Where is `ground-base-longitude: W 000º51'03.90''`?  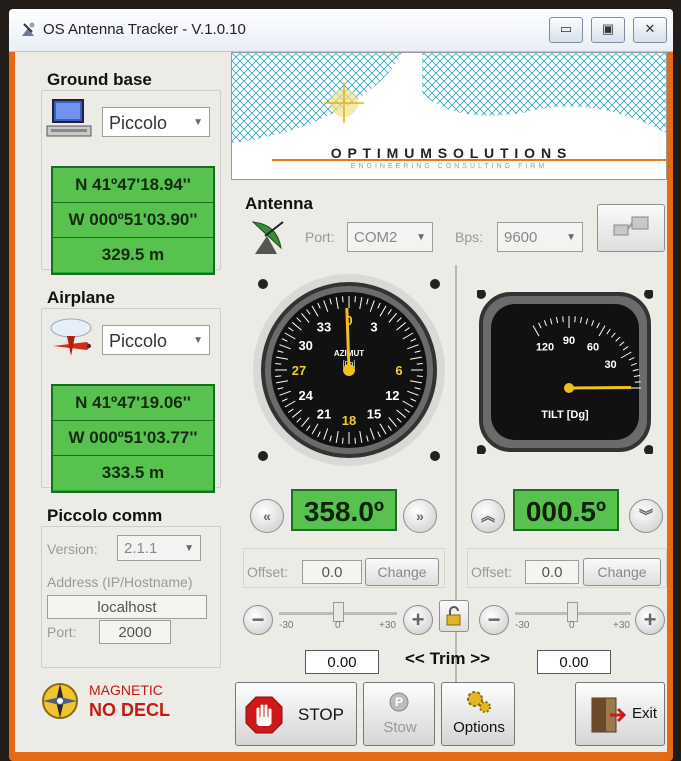
ground-base-longitude: W 000º51'03.90'' is located at coordinates (133, 220).